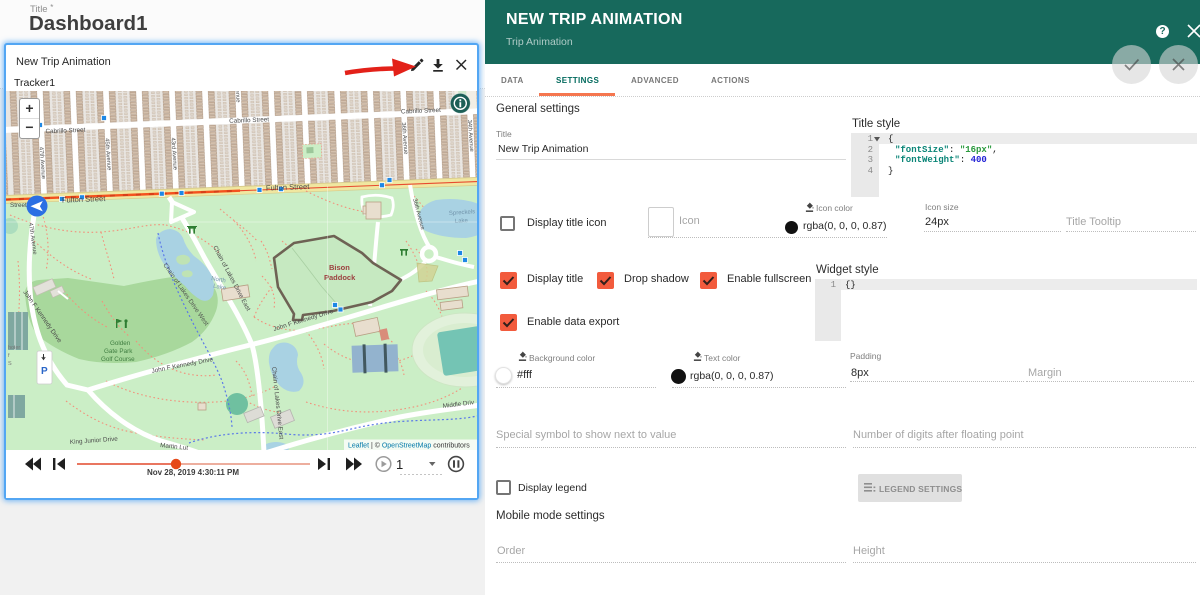  Describe the element at coordinates (118, 359) in the screenshot. I see `svg-text: Golf Course` at that location.